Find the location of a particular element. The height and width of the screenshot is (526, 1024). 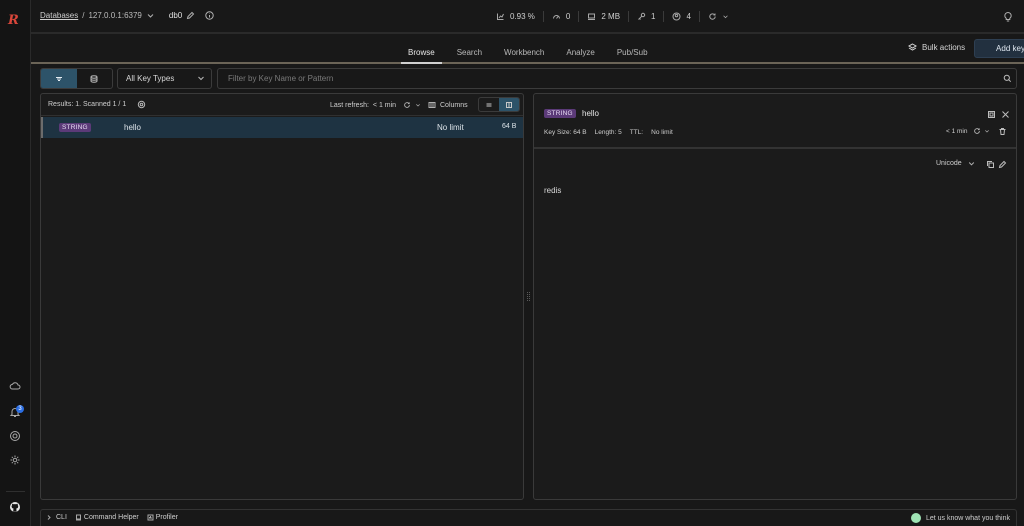

profiler-button: Profiler is located at coordinates (162, 517).